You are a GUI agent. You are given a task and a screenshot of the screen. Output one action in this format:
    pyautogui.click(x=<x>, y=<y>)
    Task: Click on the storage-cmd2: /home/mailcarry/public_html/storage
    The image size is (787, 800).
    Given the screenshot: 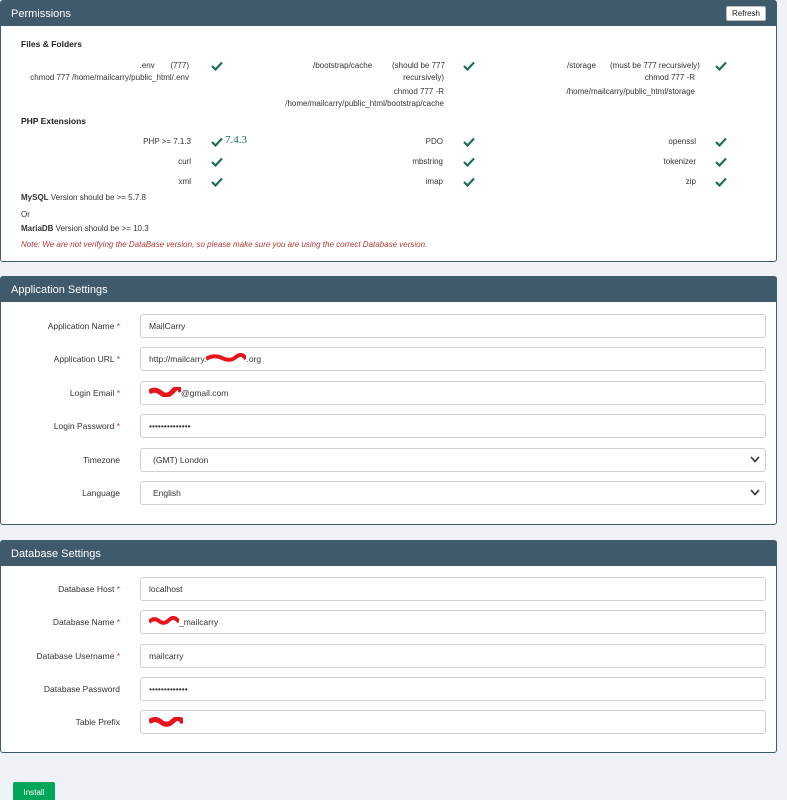 What is the action you would take?
    pyautogui.click(x=631, y=91)
    